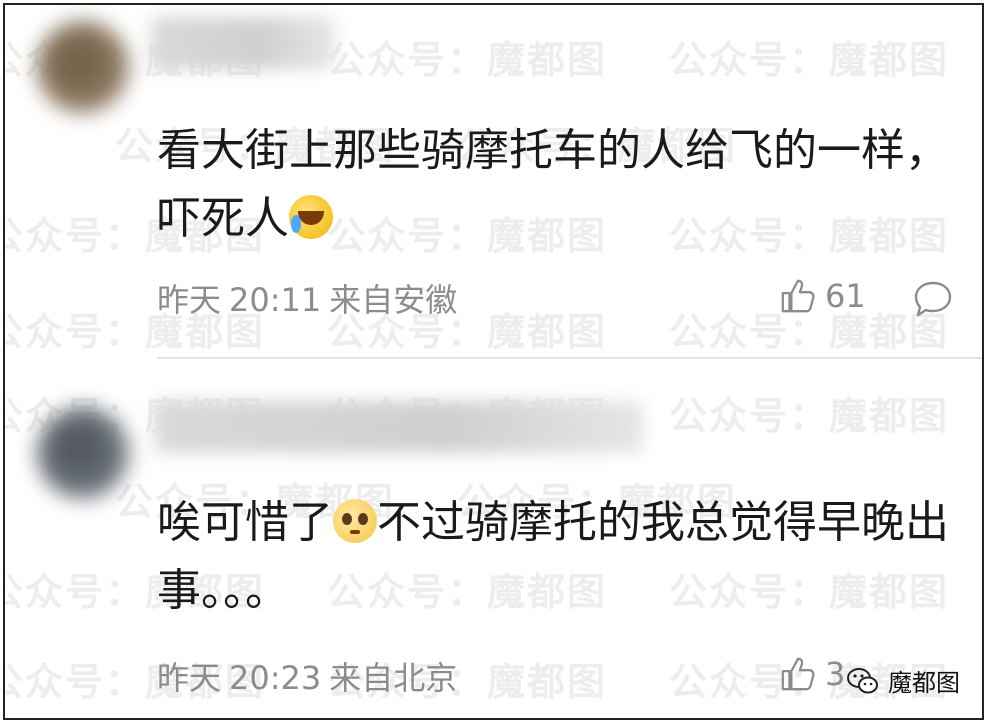 This screenshot has height=723, width=987. Describe the element at coordinates (393, 678) in the screenshot. I see `comment-location: 来自北京` at that location.